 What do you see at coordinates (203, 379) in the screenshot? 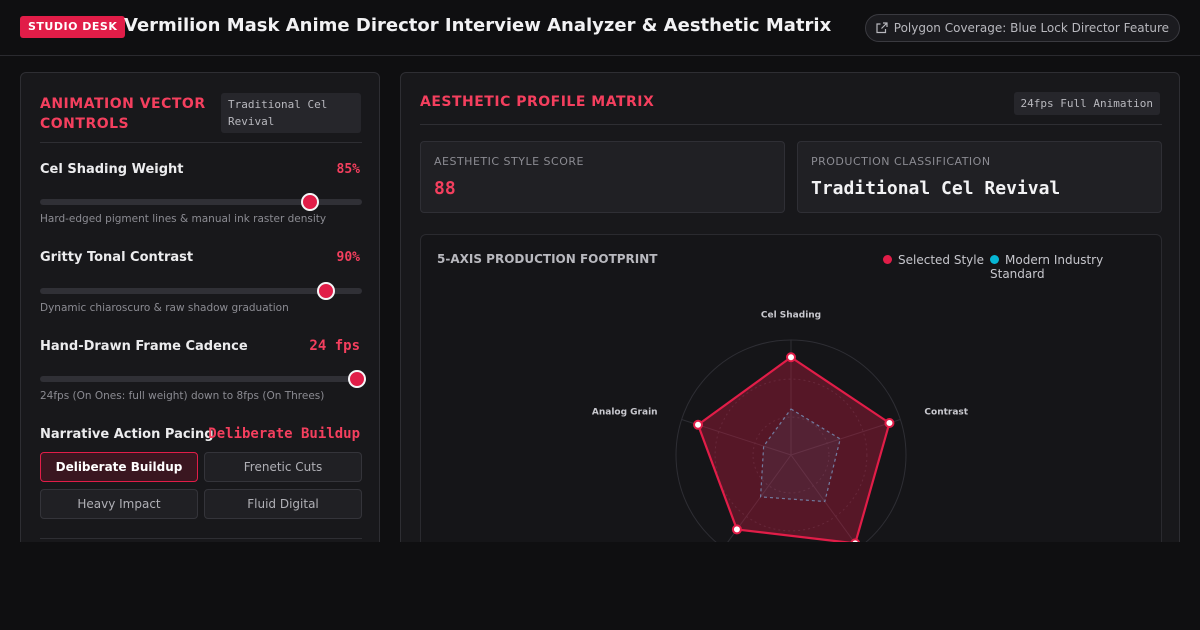
I see `frame-cadence-slider` at bounding box center [203, 379].